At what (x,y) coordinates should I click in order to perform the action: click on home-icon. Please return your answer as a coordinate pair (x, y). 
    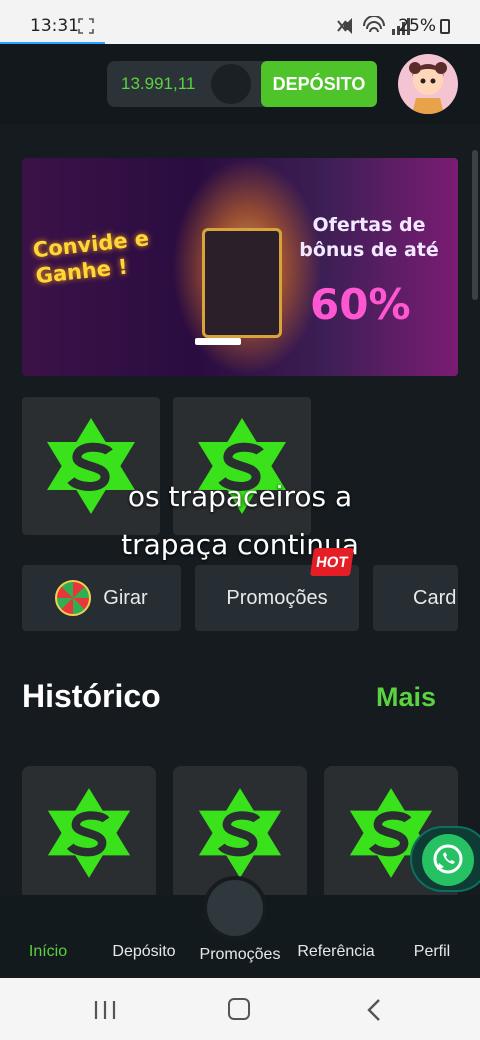
    Looking at the image, I should click on (239, 1009).